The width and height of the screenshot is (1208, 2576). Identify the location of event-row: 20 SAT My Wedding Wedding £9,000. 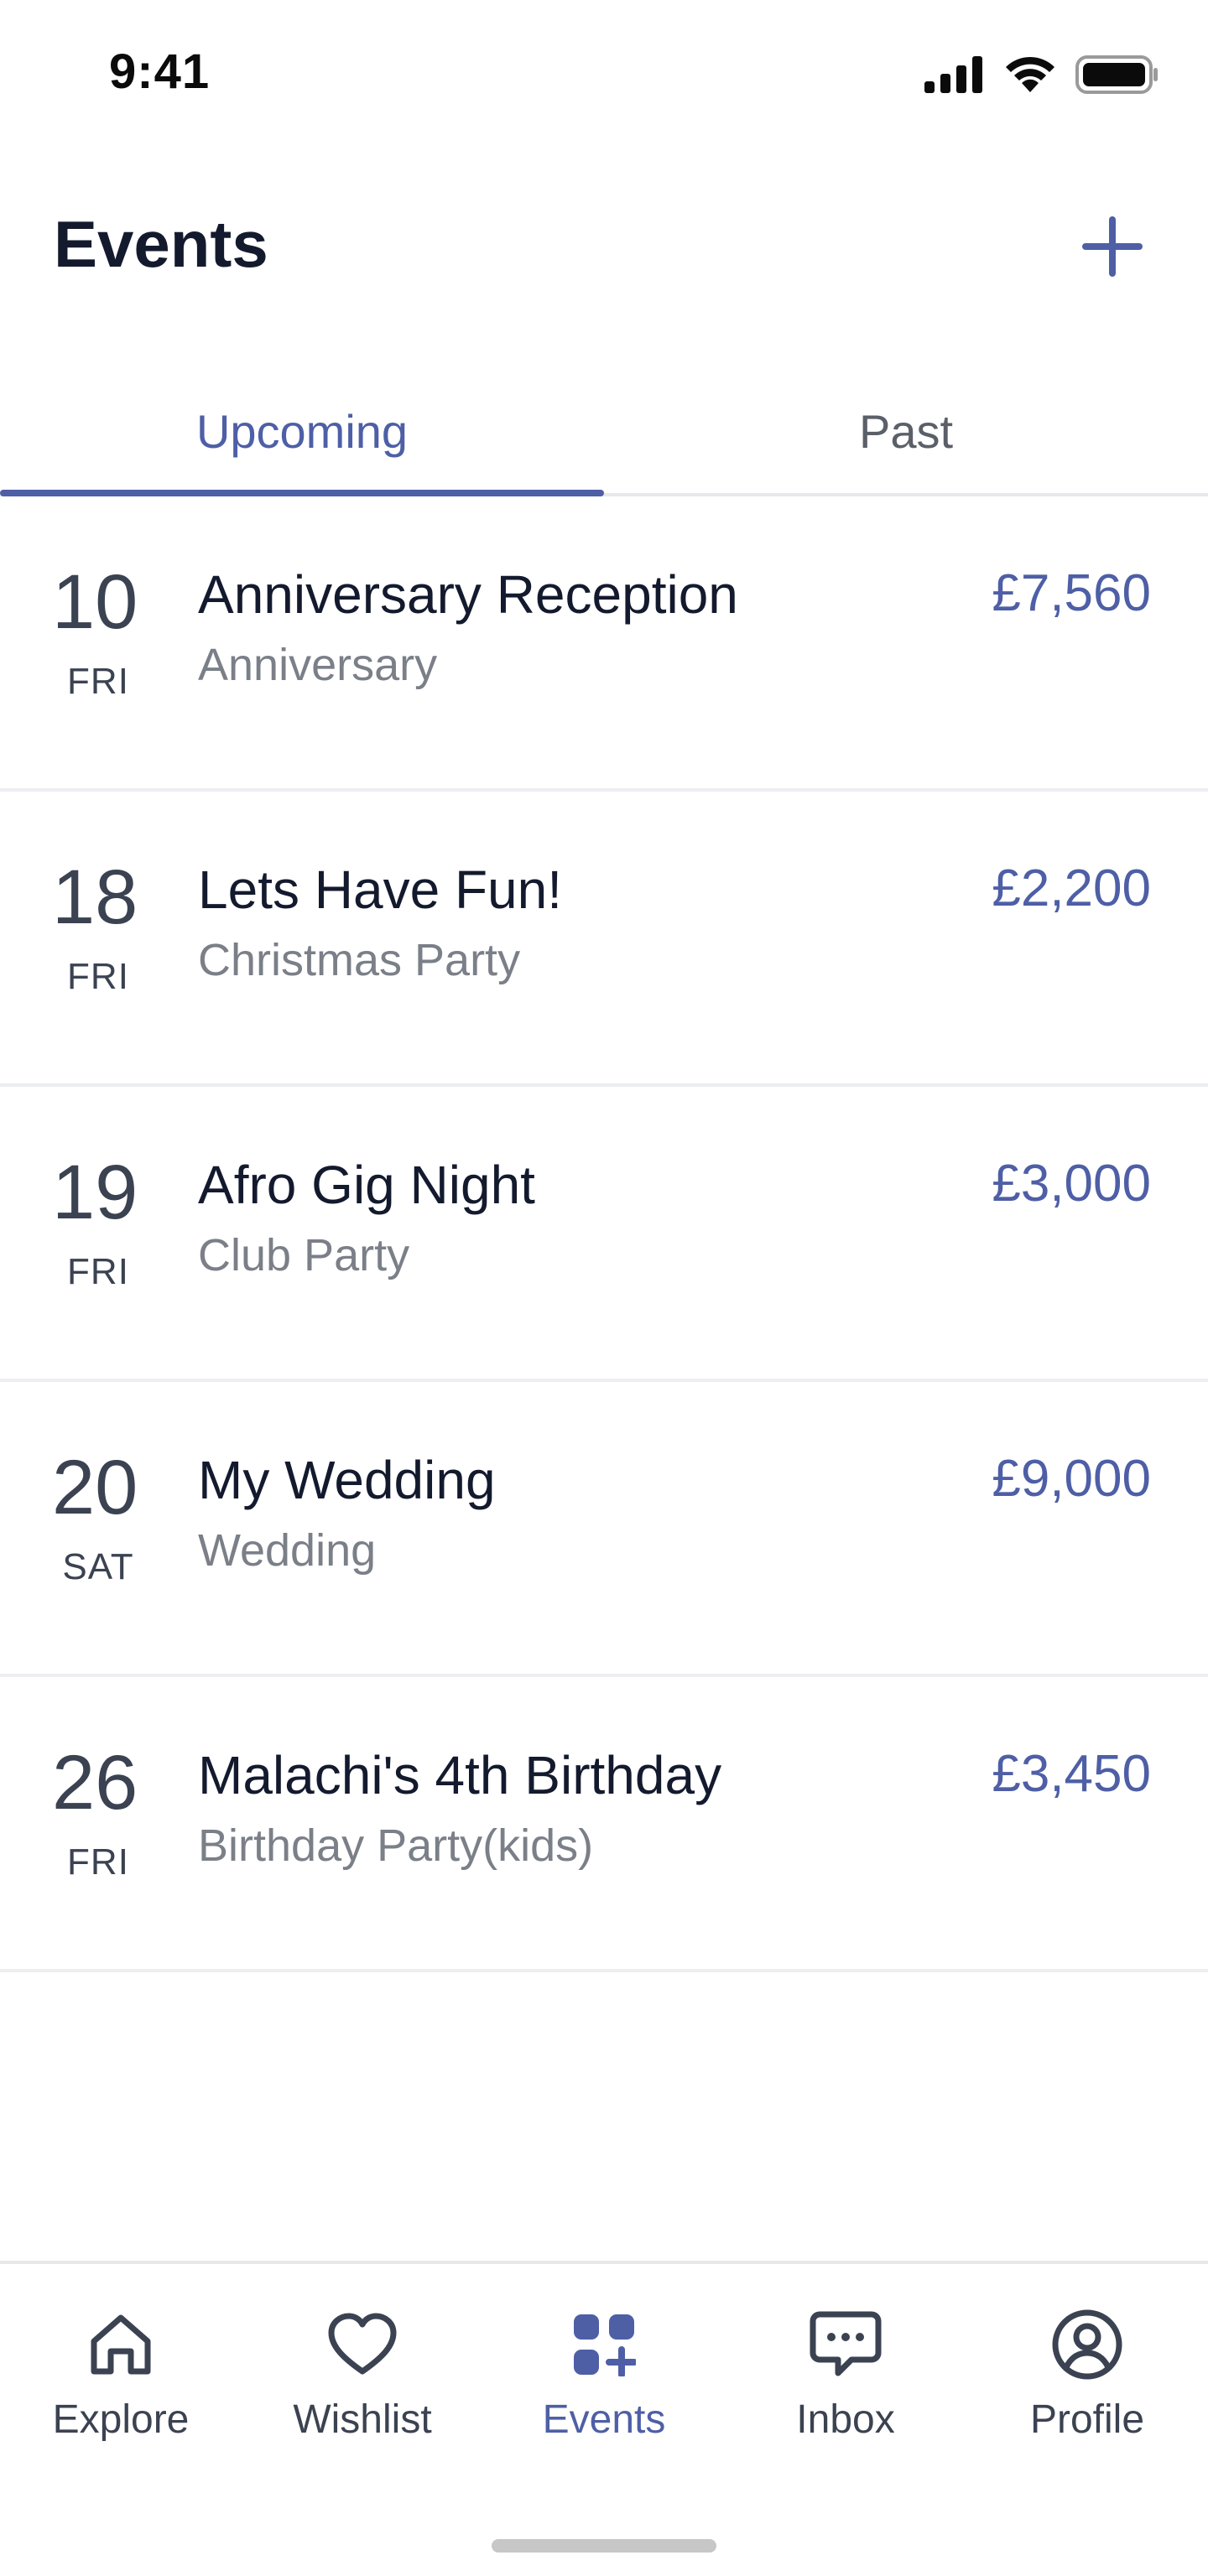
(604, 1529).